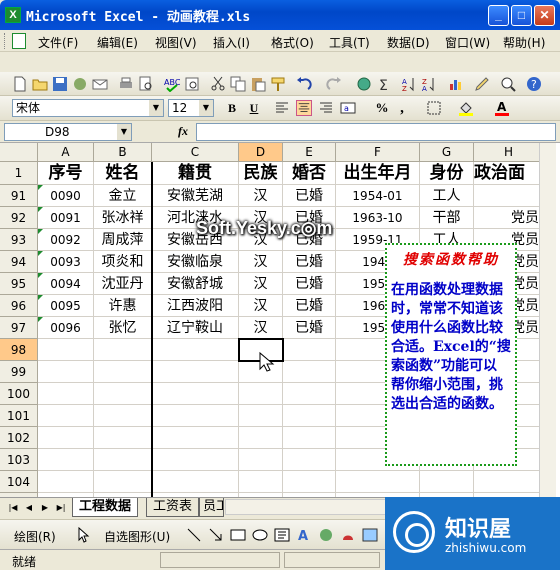 The height and width of the screenshot is (570, 560). I want to click on print-preview-icon, so click(146, 84).